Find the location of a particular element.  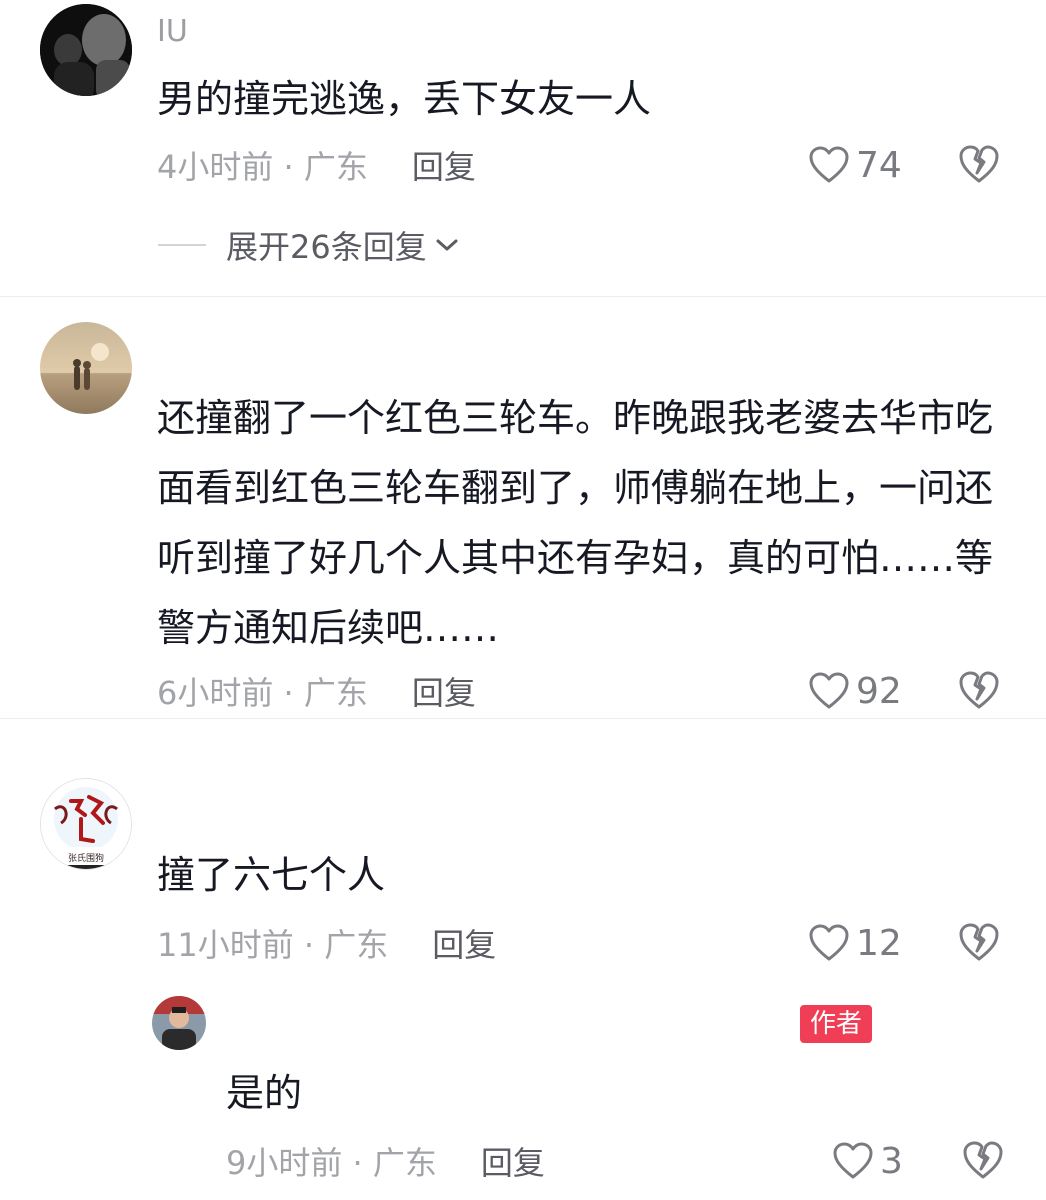

expand-replies-button: 展开26条回复 is located at coordinates (308, 245).